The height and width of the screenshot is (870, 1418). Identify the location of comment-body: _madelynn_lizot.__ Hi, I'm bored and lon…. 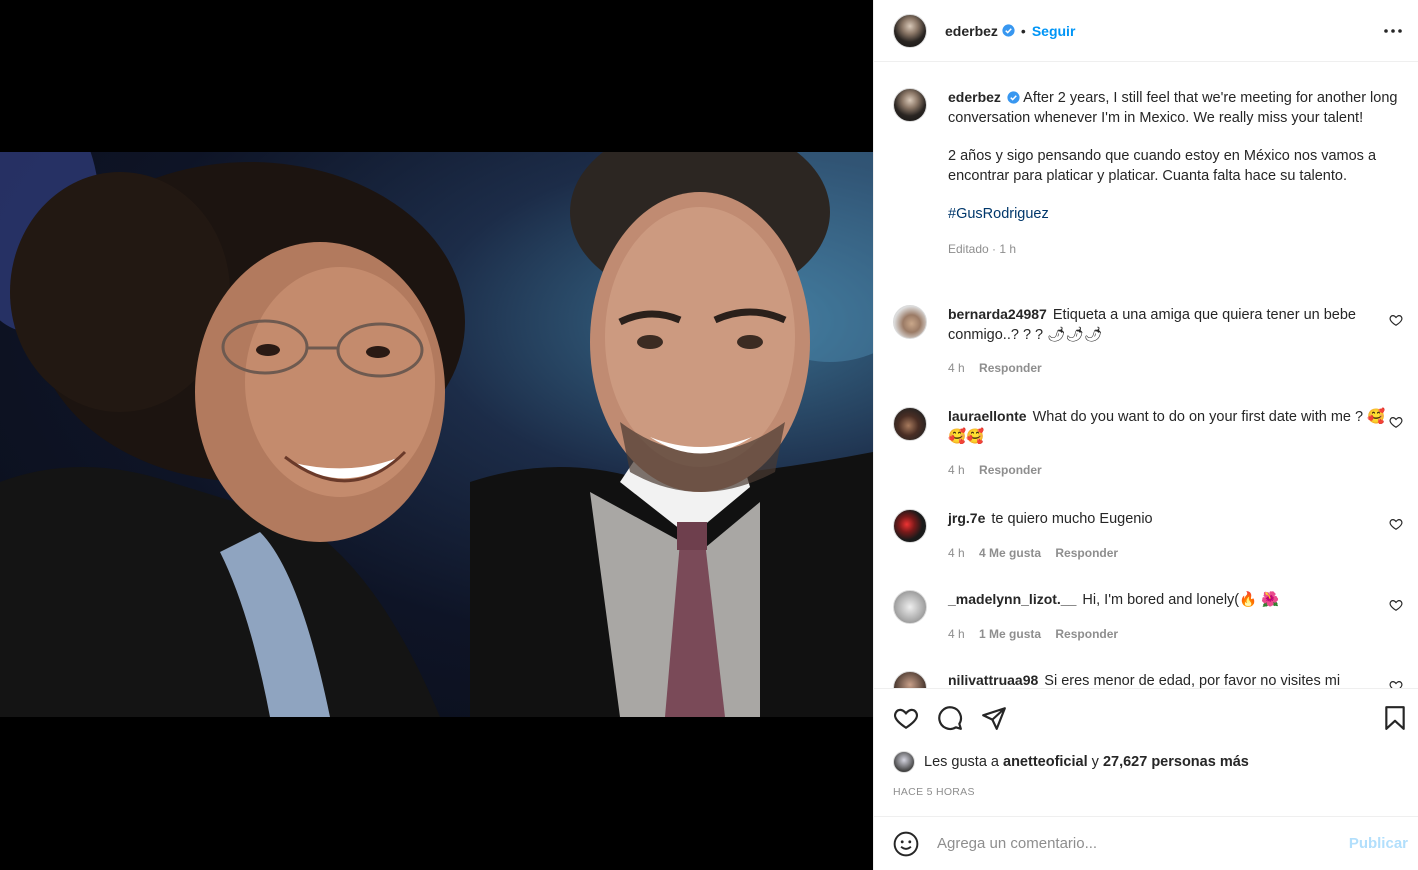
(1175, 600).